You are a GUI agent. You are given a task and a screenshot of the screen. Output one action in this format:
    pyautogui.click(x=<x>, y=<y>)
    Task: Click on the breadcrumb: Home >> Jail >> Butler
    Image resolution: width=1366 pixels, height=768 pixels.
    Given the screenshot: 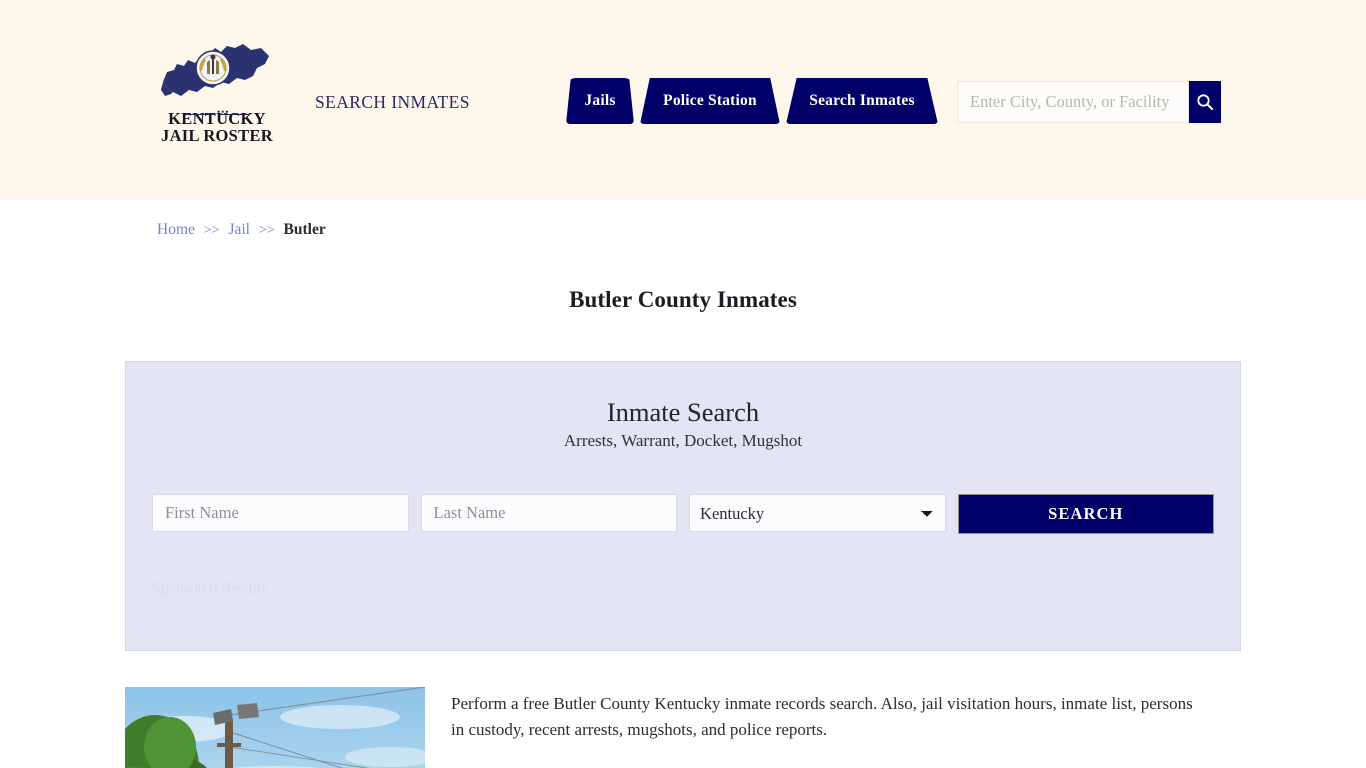 What is the action you would take?
    pyautogui.click(x=241, y=230)
    